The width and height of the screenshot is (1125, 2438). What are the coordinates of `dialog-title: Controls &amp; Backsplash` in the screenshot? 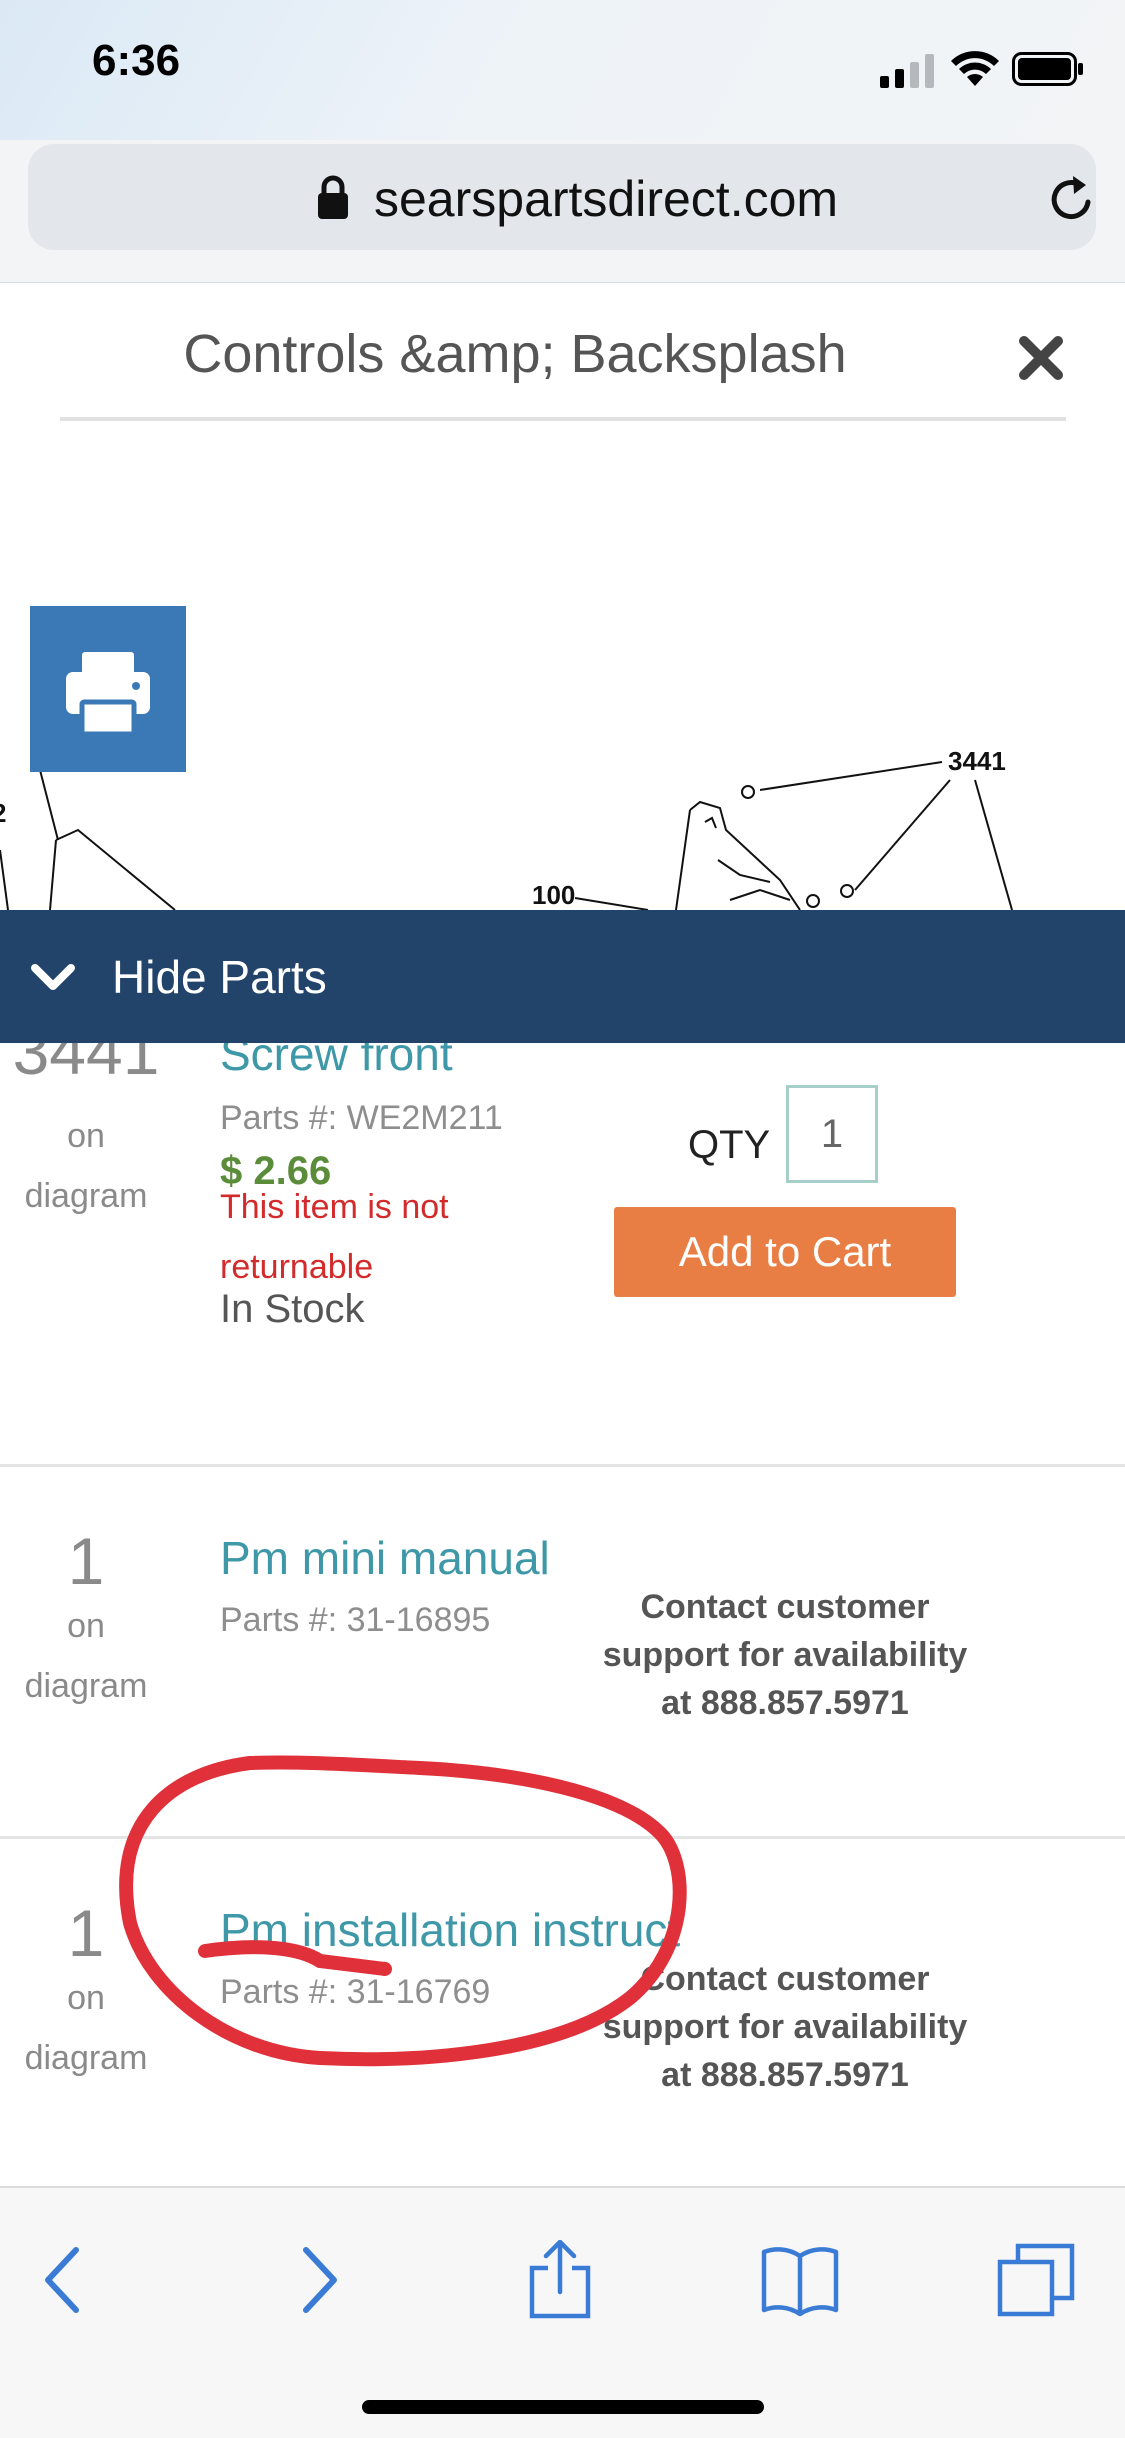 It's located at (515, 354).